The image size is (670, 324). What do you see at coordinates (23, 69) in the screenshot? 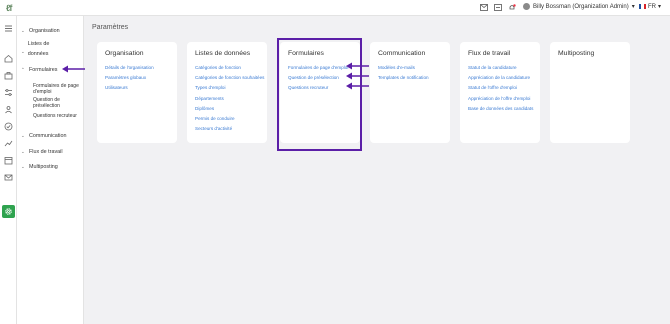
I see `chevron-up-icon: ⌃` at bounding box center [23, 69].